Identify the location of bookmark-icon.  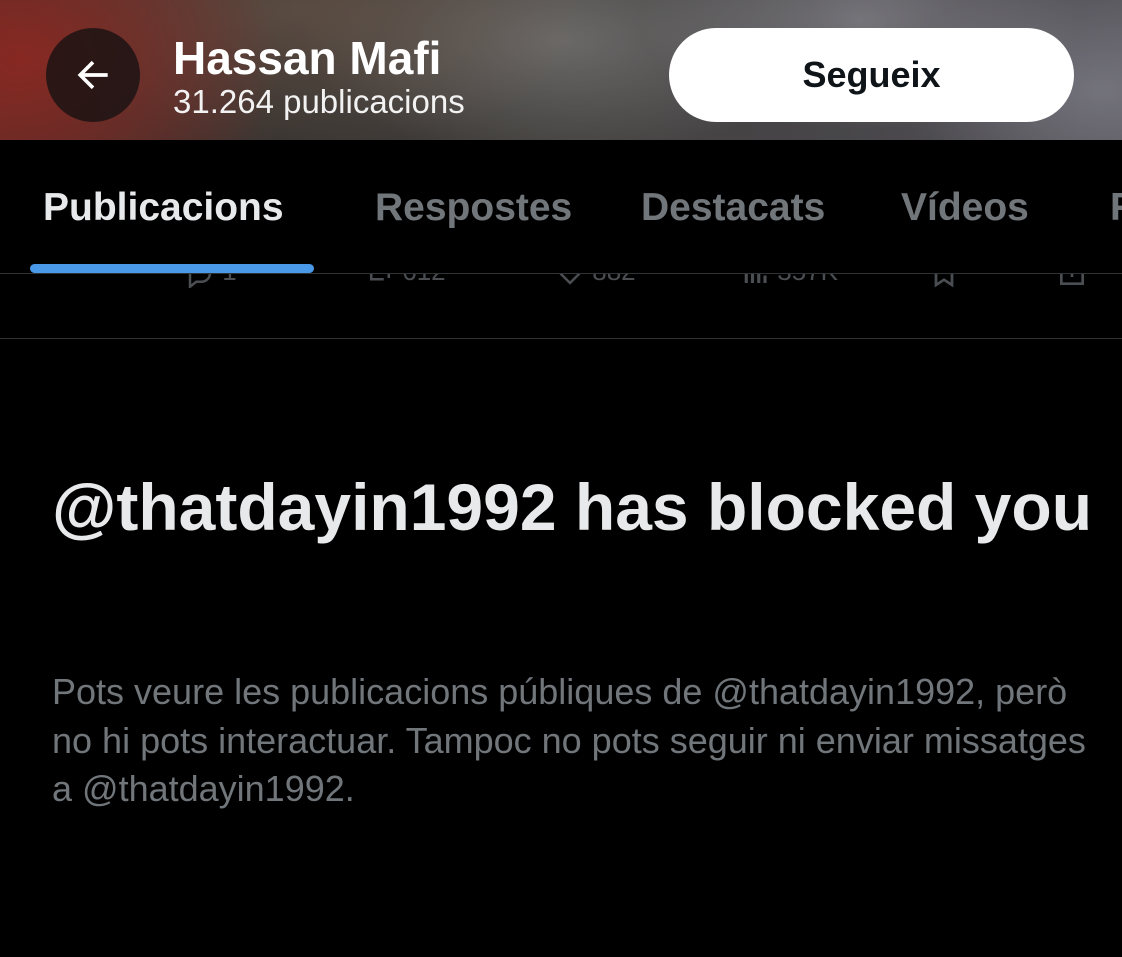
(944, 281).